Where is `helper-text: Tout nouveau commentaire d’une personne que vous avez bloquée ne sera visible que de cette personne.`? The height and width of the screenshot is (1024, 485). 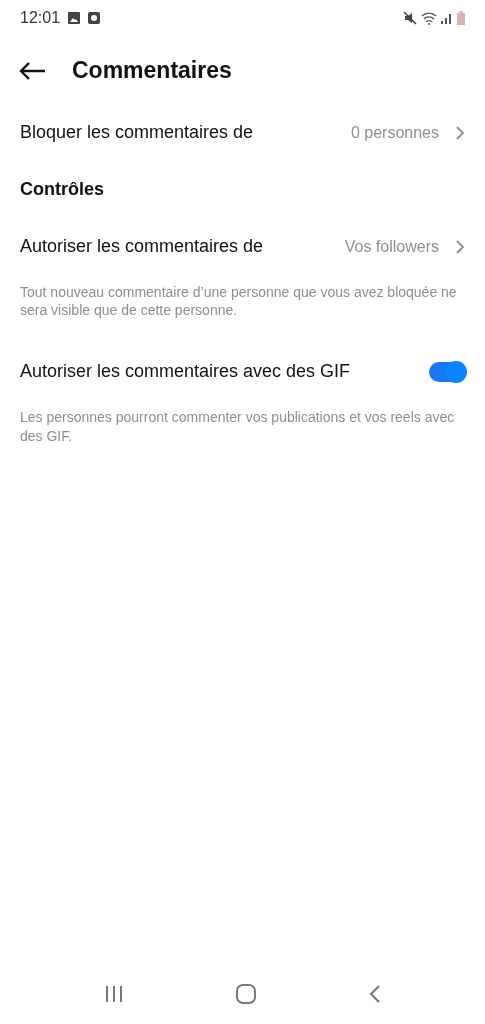 helper-text: Tout nouveau commentaire d’une personne que vous avez bloquée ne sera visible que de cette personne. is located at coordinates (238, 302).